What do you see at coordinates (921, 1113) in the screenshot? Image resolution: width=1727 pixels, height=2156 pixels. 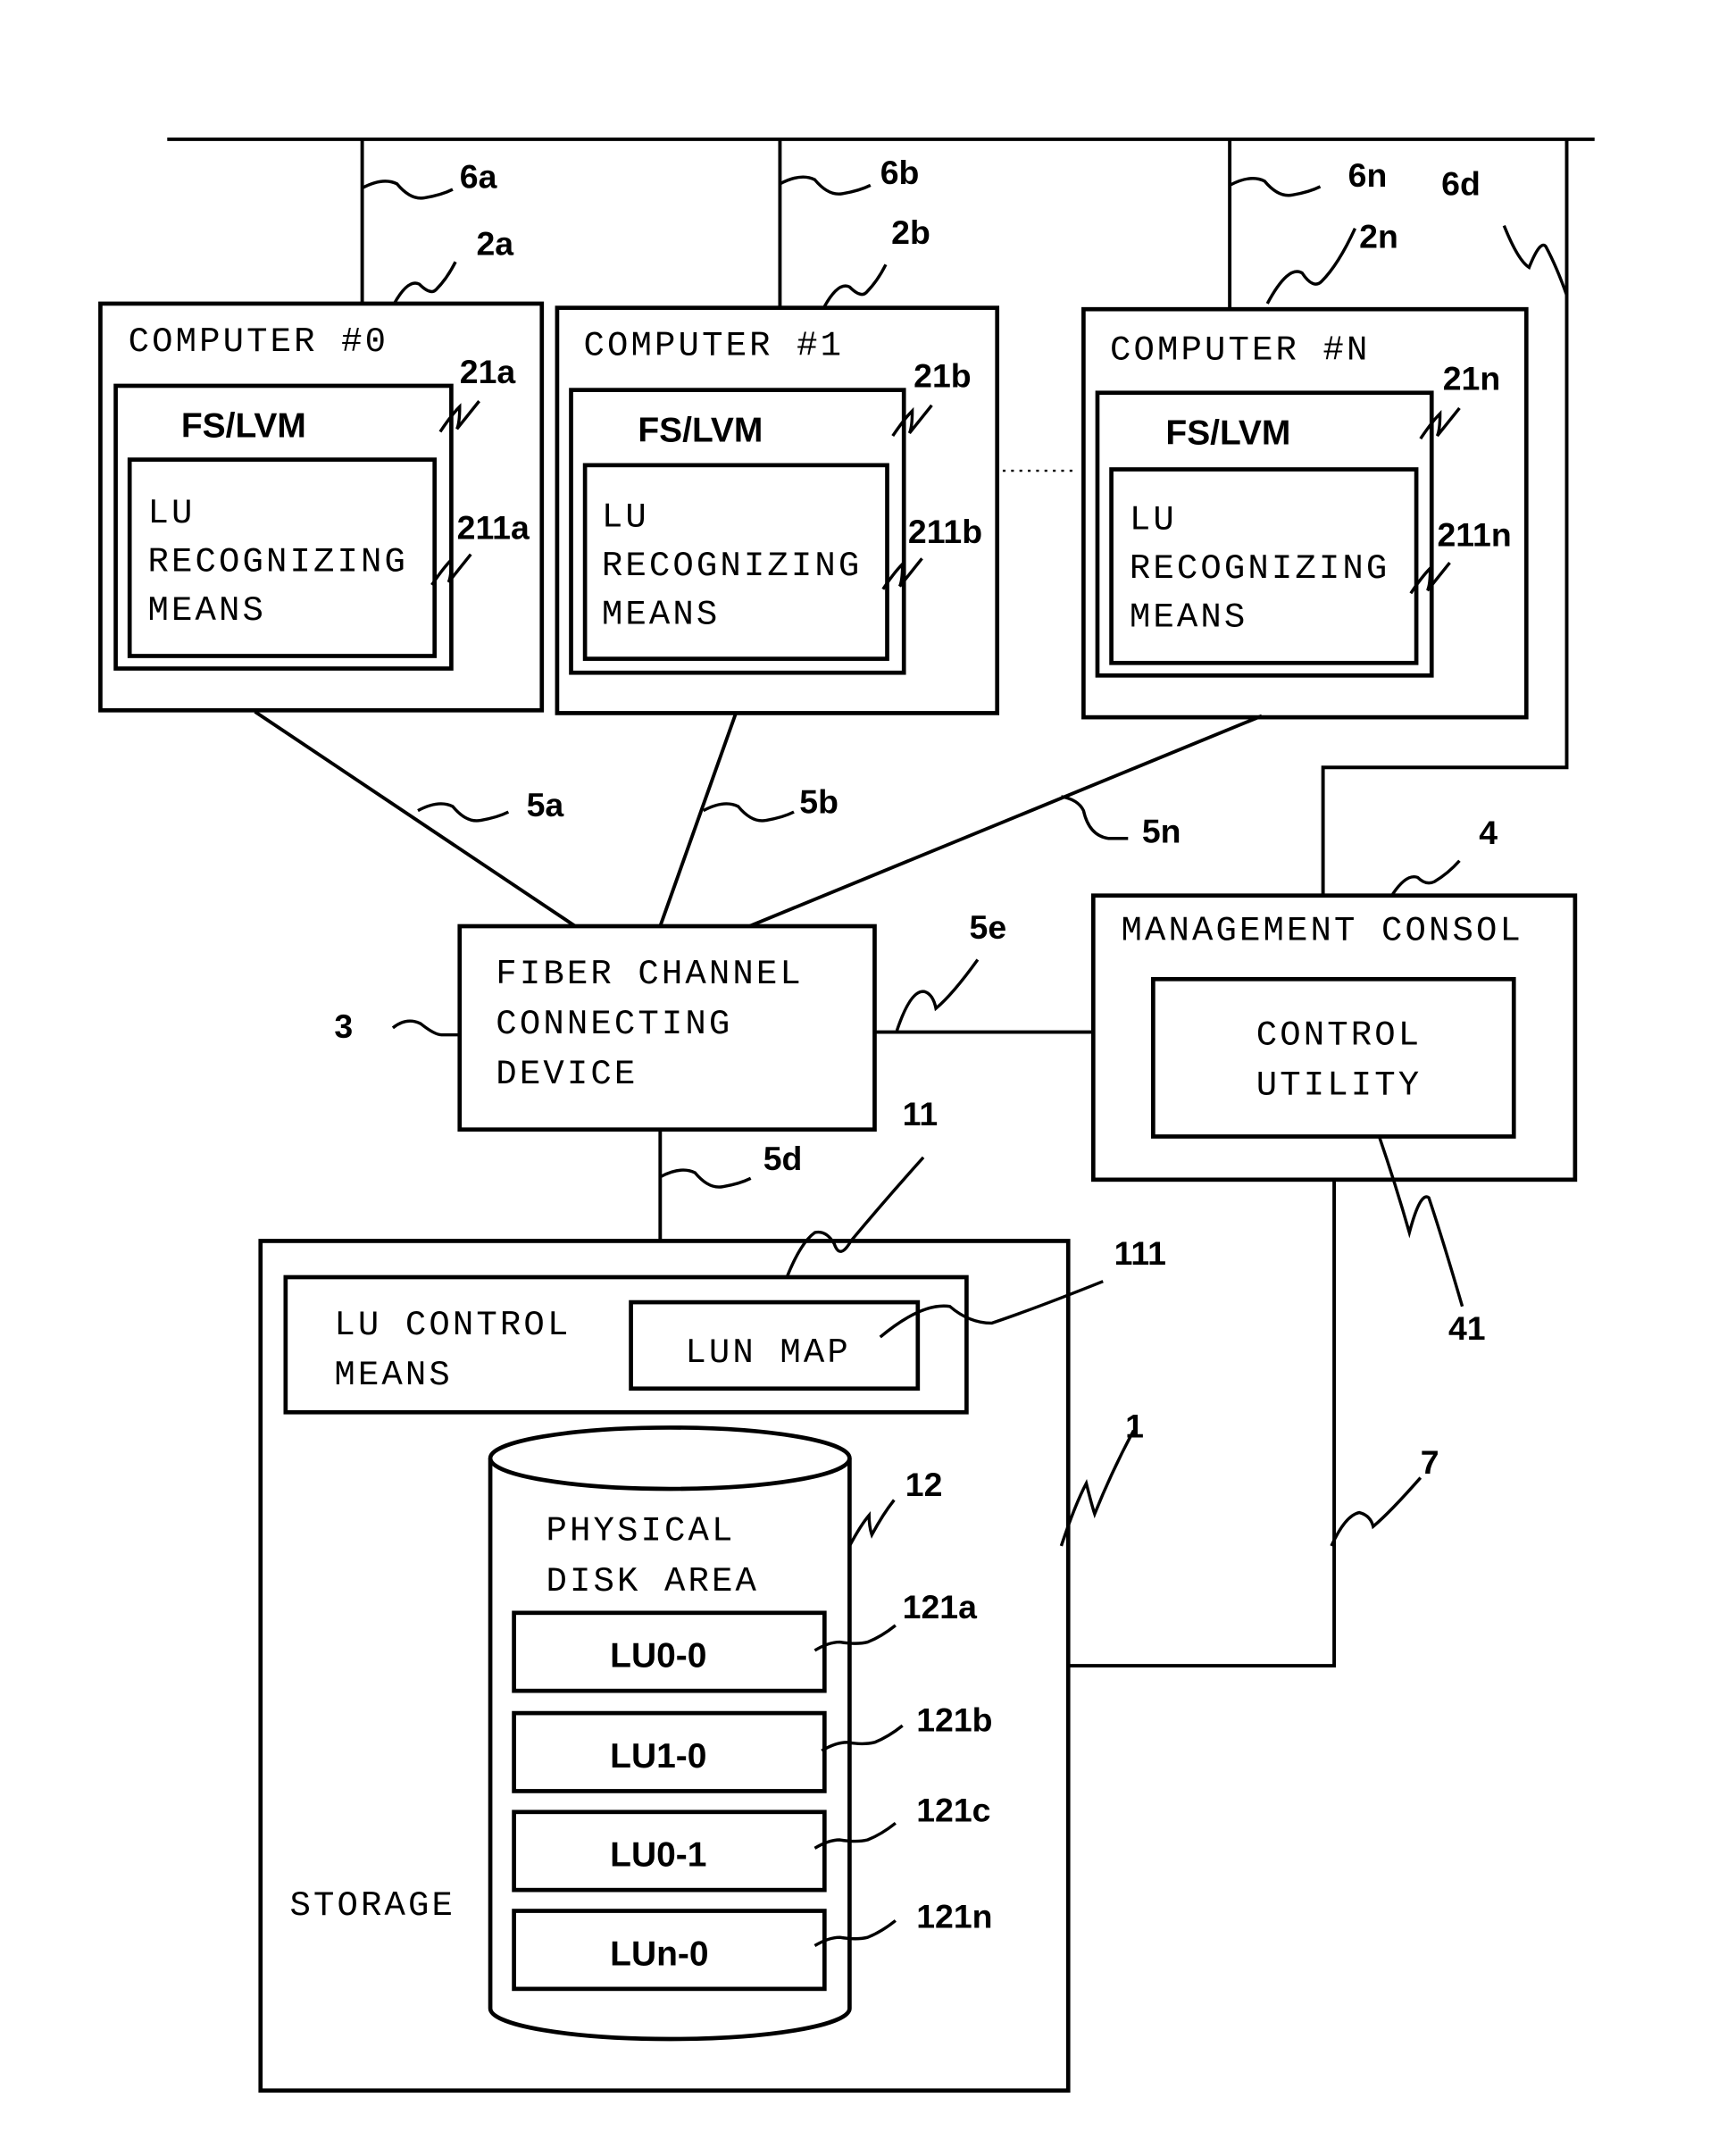 I see `ref-11: 11` at bounding box center [921, 1113].